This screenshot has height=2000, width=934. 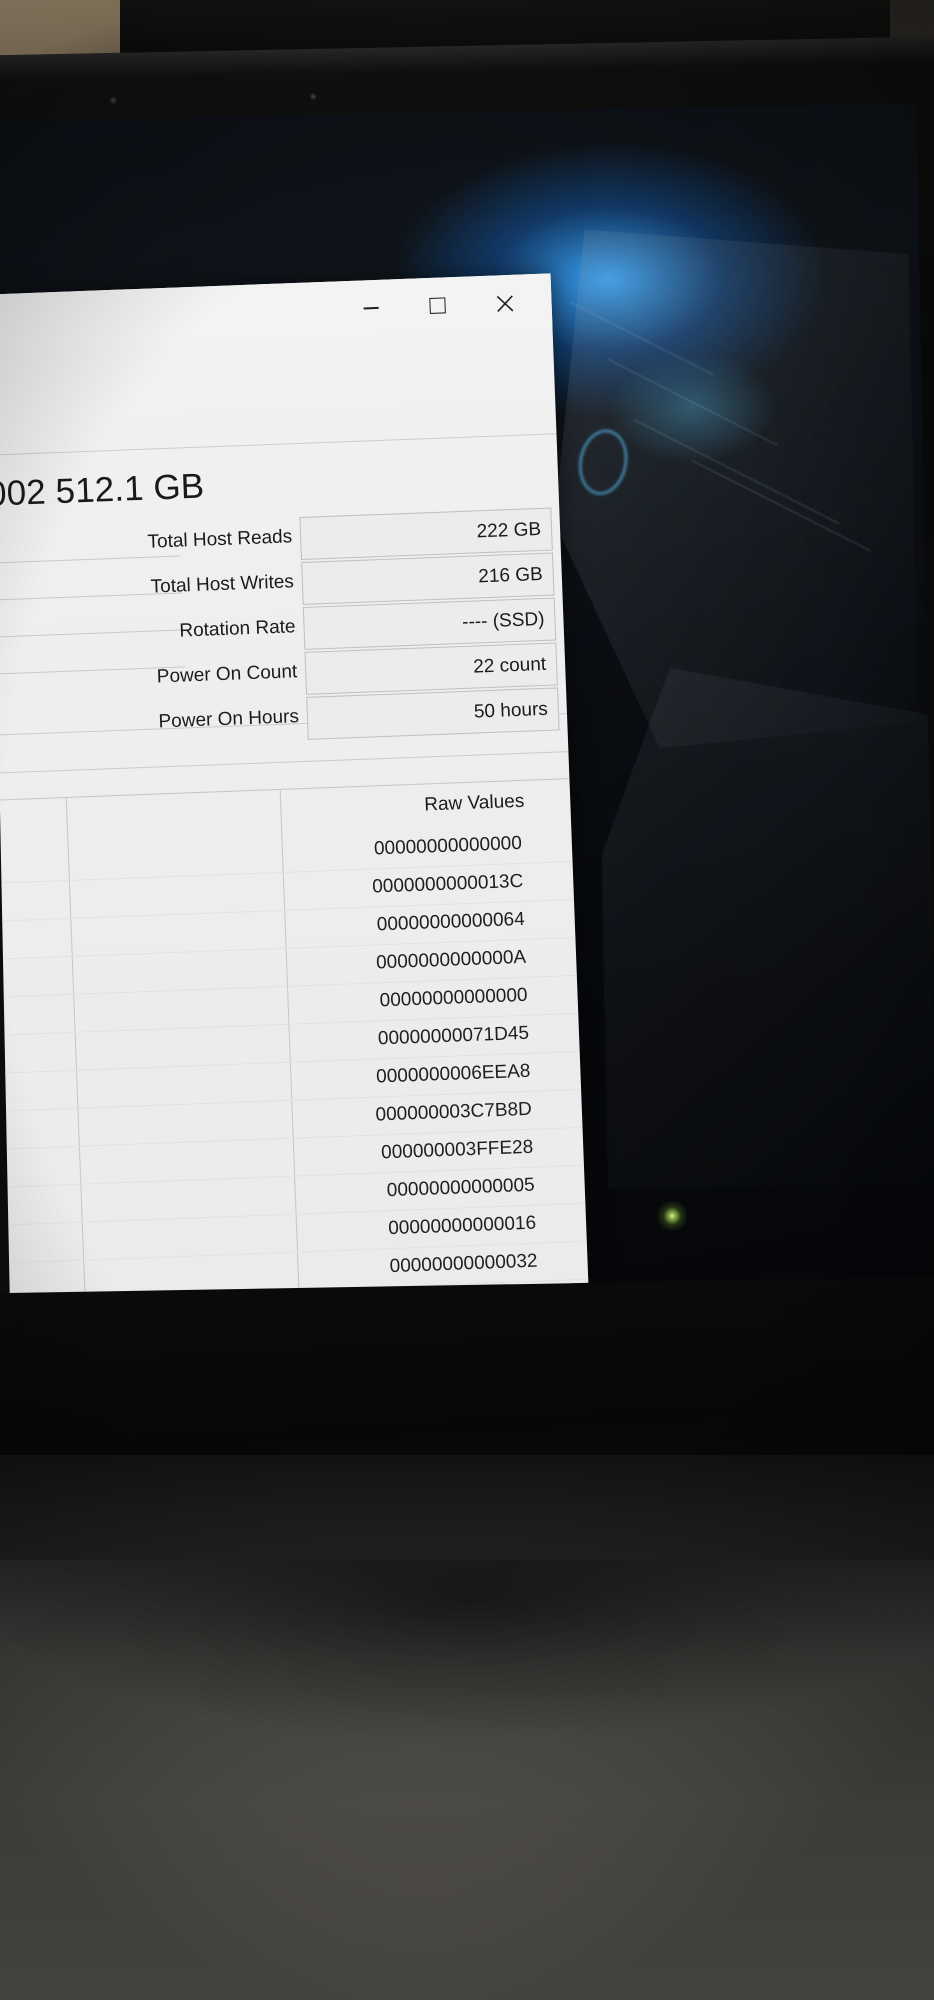 I want to click on field-label: Rotation Rate, so click(x=237, y=629).